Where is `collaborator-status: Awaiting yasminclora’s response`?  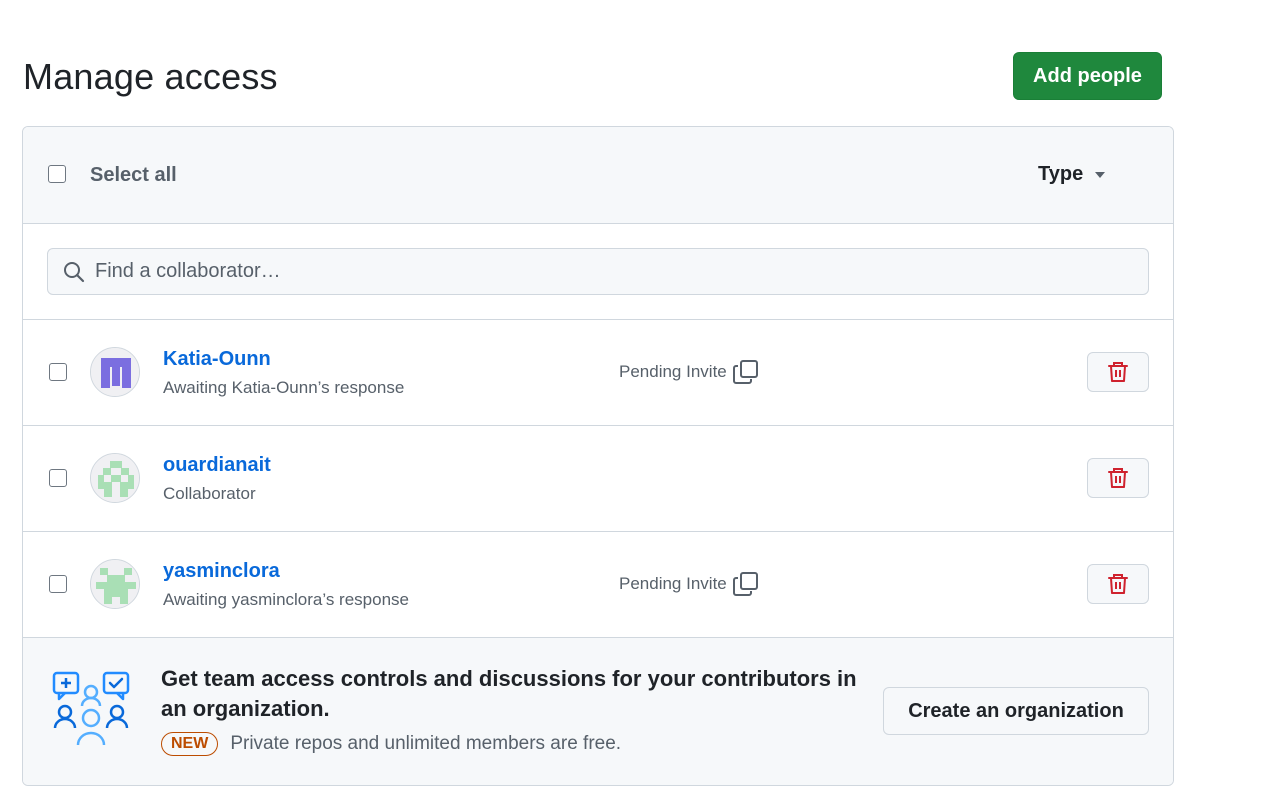
collaborator-status: Awaiting yasminclora’s response is located at coordinates (286, 599).